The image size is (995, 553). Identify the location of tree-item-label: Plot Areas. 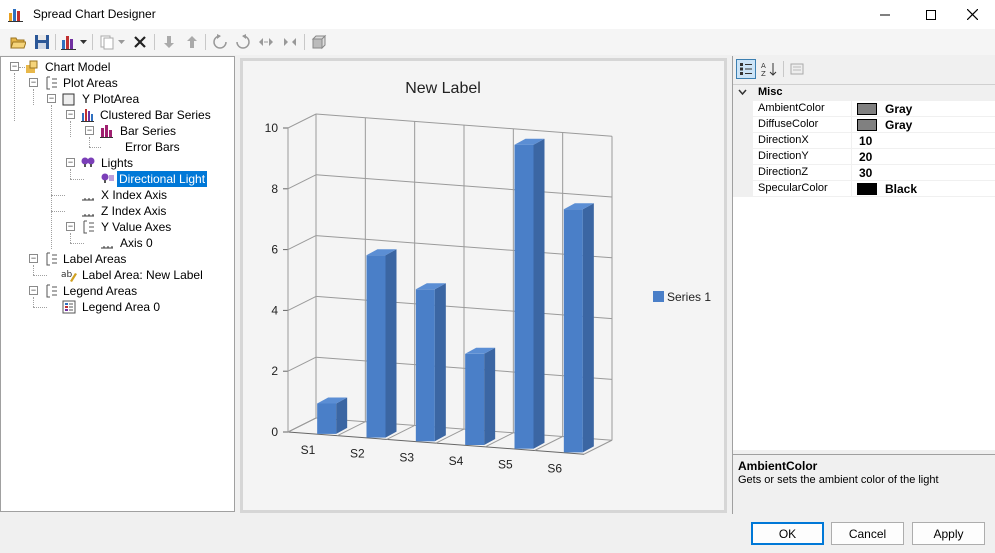
(90, 83).